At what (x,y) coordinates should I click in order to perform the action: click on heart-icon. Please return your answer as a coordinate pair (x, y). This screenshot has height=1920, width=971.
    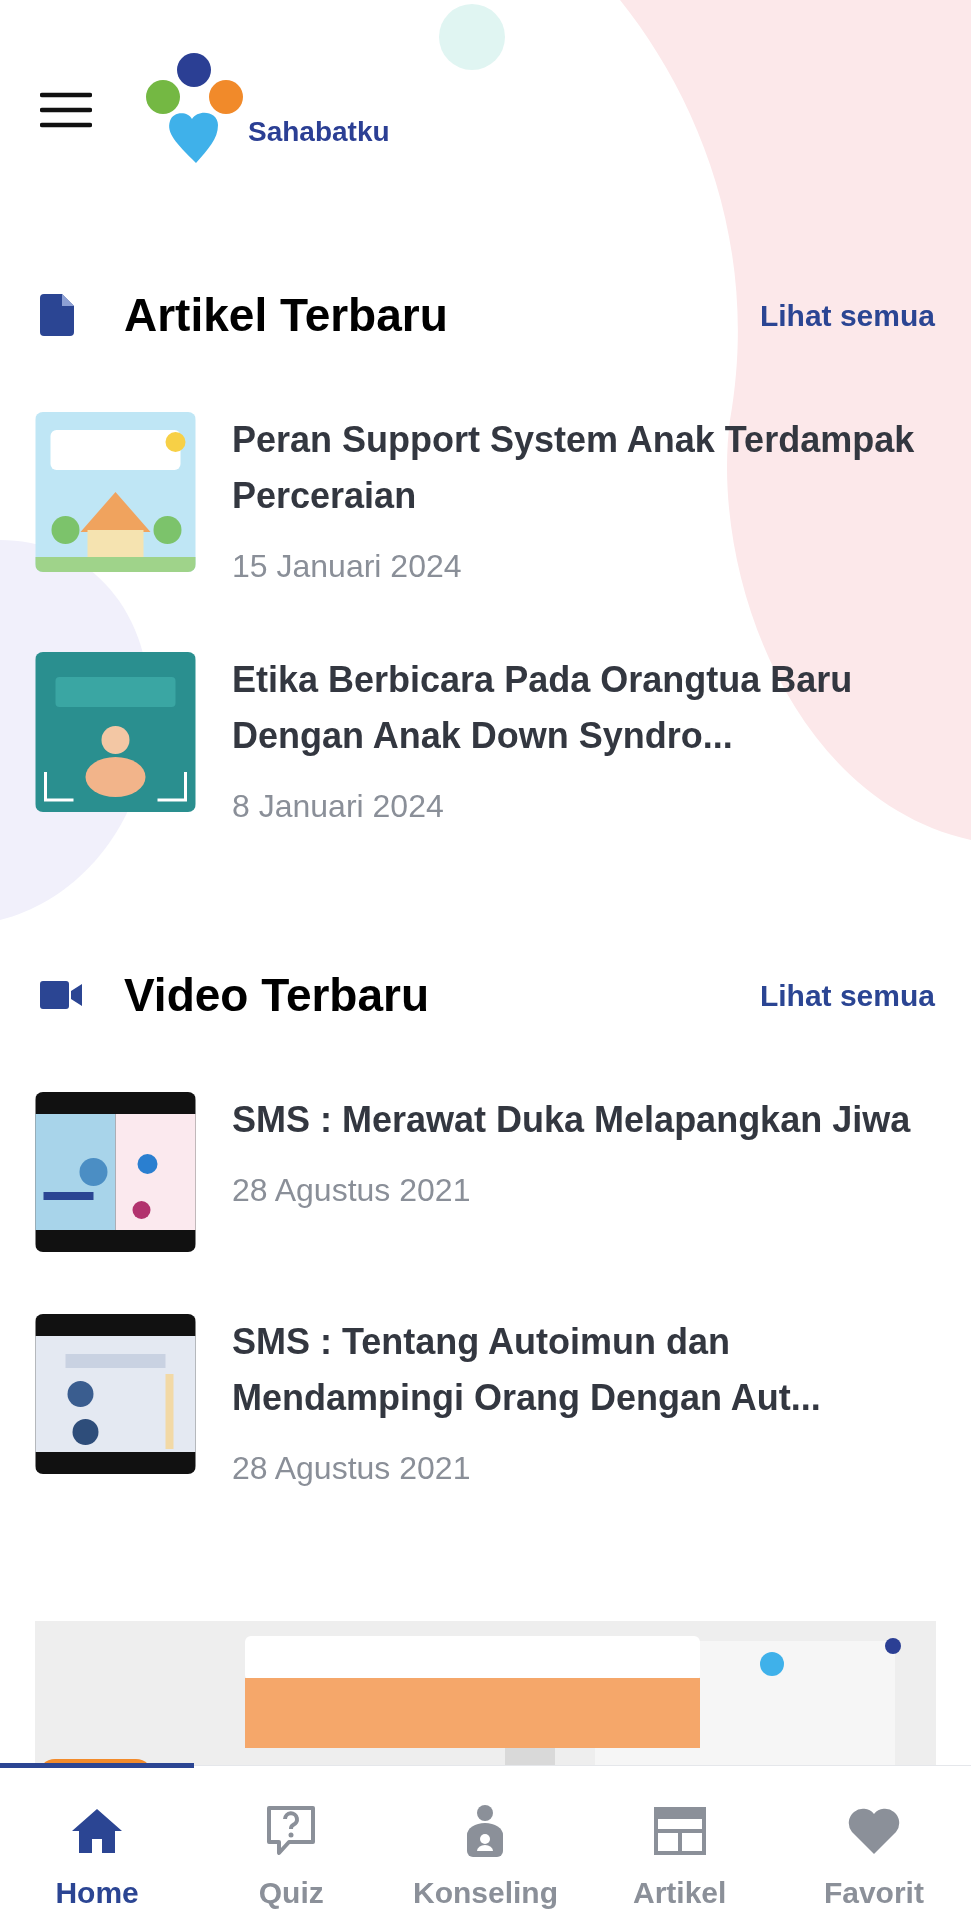
    Looking at the image, I should click on (873, 1831).